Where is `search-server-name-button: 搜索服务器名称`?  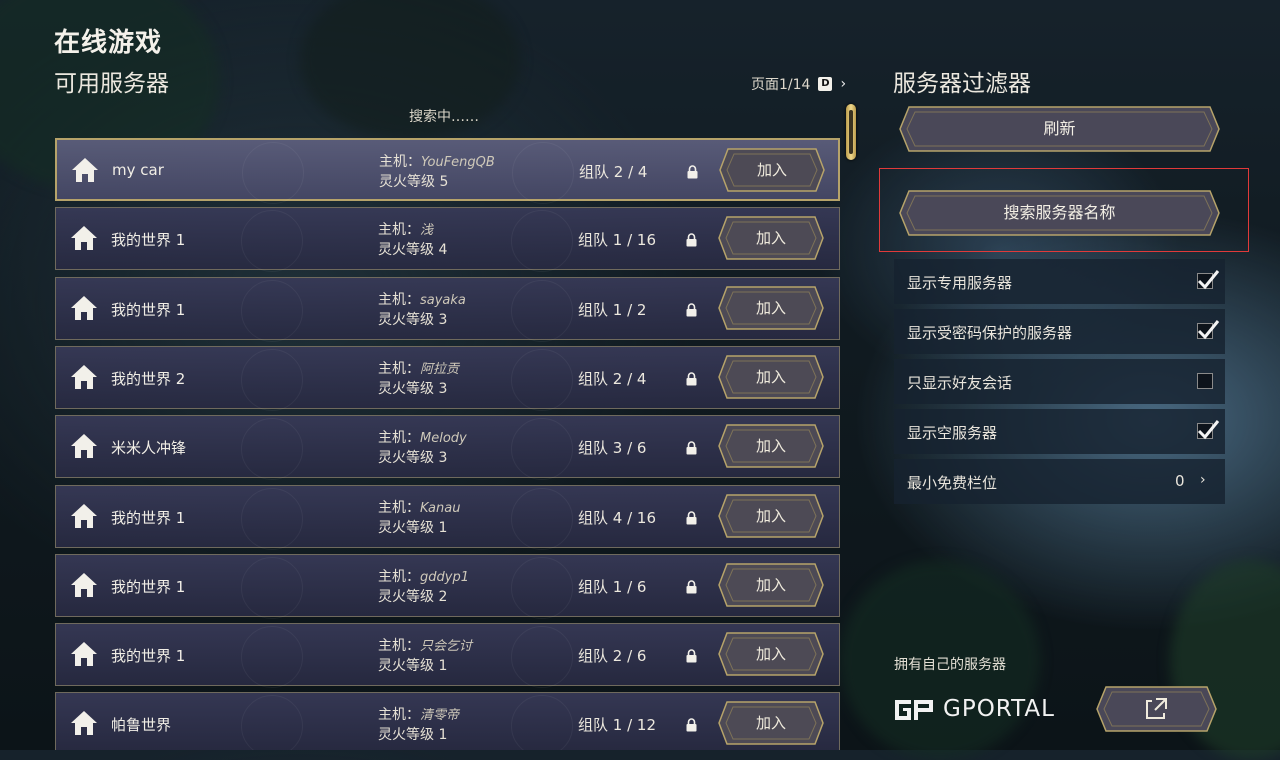
search-server-name-button: 搜索服务器名称 is located at coordinates (1059, 213).